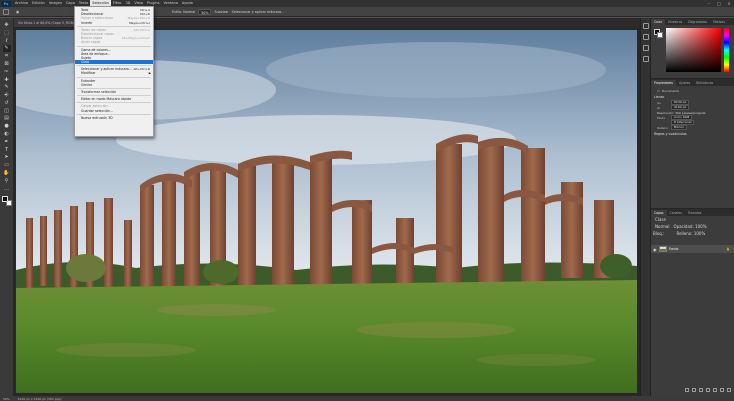  What do you see at coordinates (7, 56) in the screenshot?
I see `crop-tool-icon: ⌗` at bounding box center [7, 56].